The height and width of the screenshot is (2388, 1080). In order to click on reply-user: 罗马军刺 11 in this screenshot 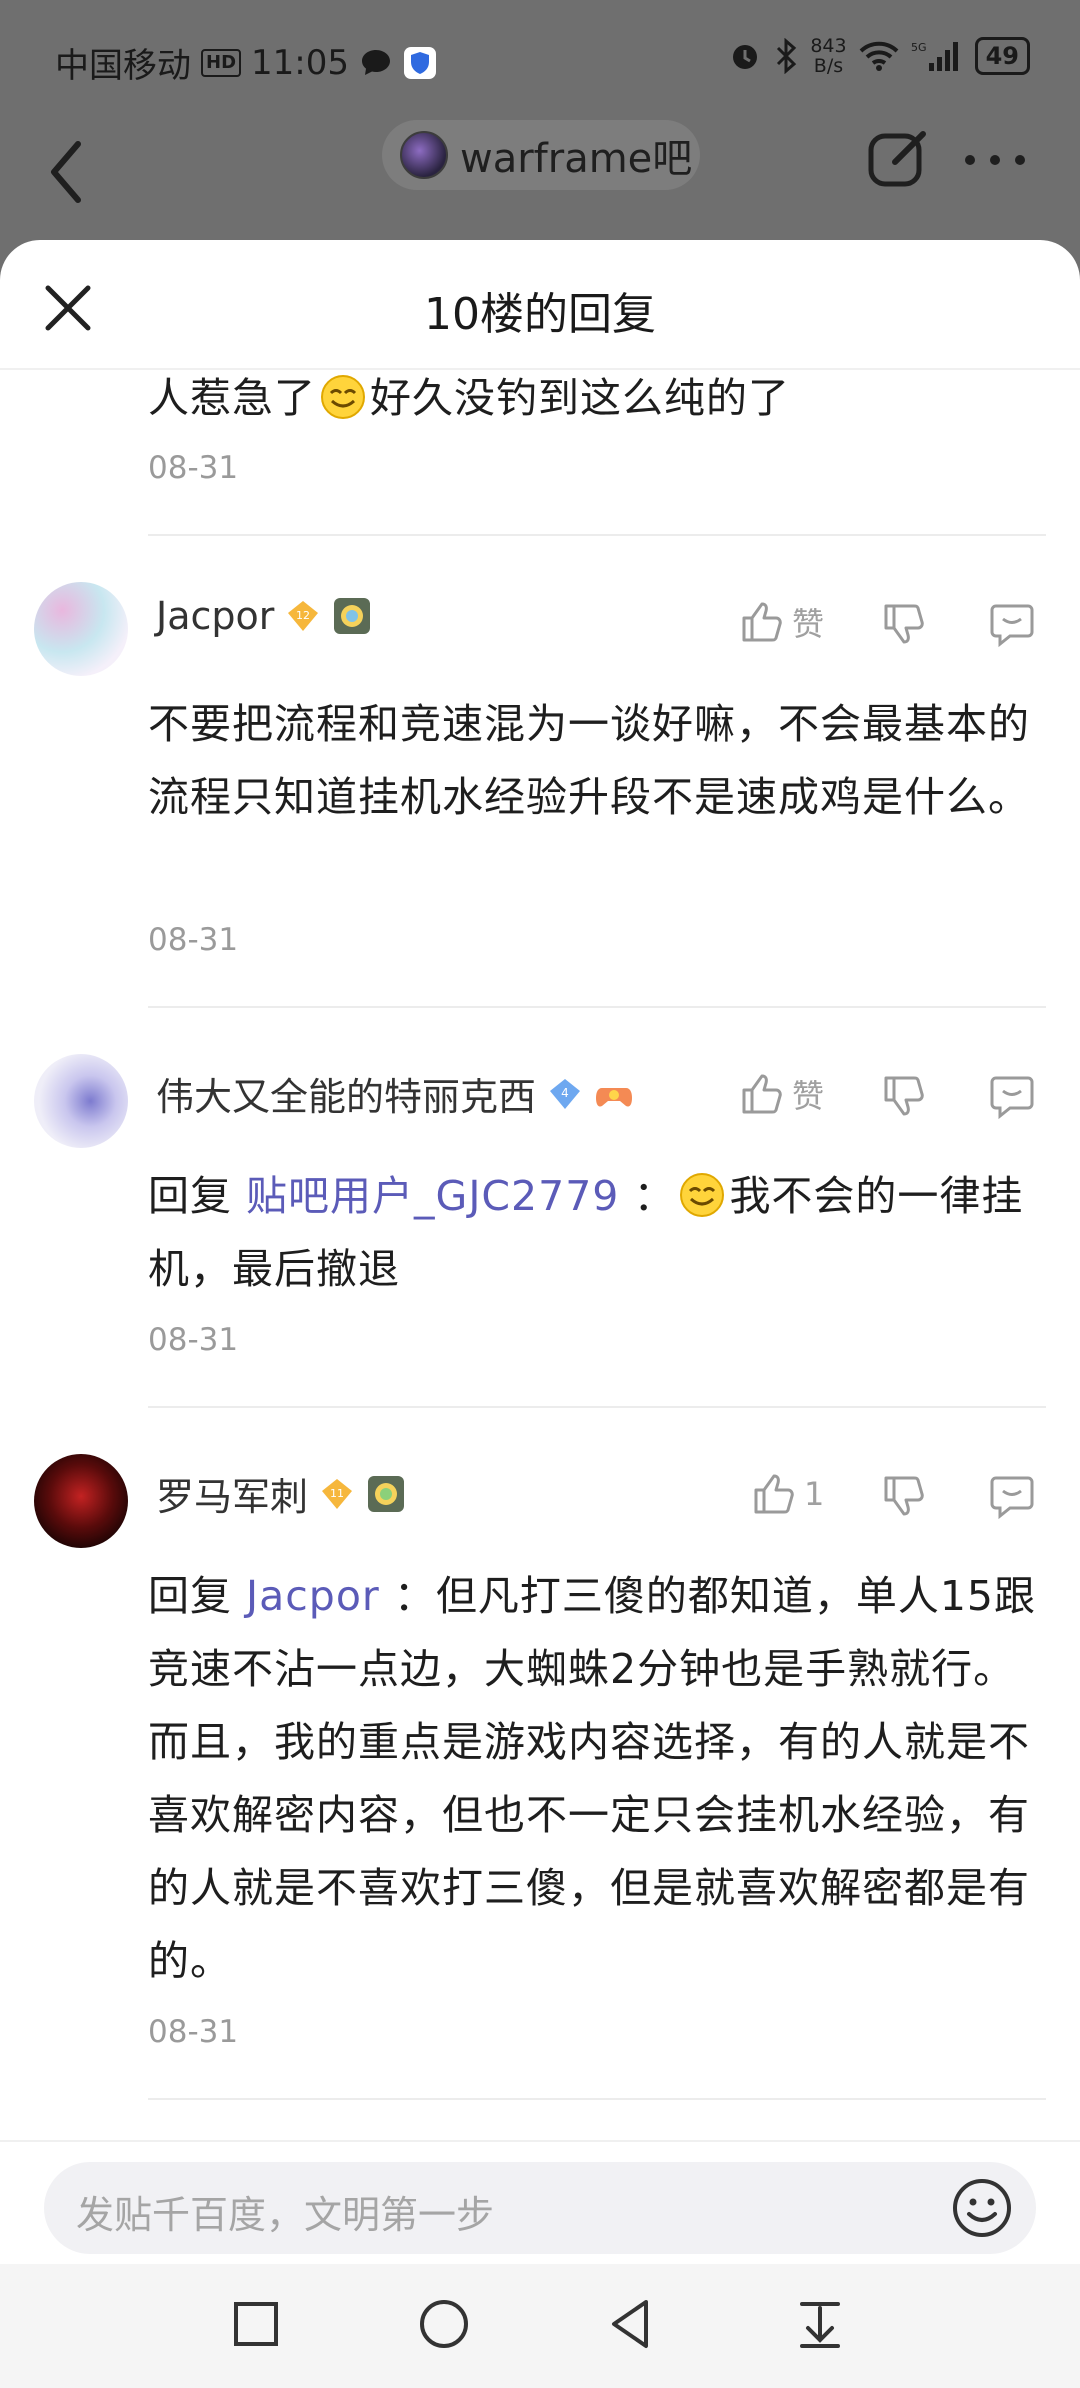, I will do `click(281, 1493)`.